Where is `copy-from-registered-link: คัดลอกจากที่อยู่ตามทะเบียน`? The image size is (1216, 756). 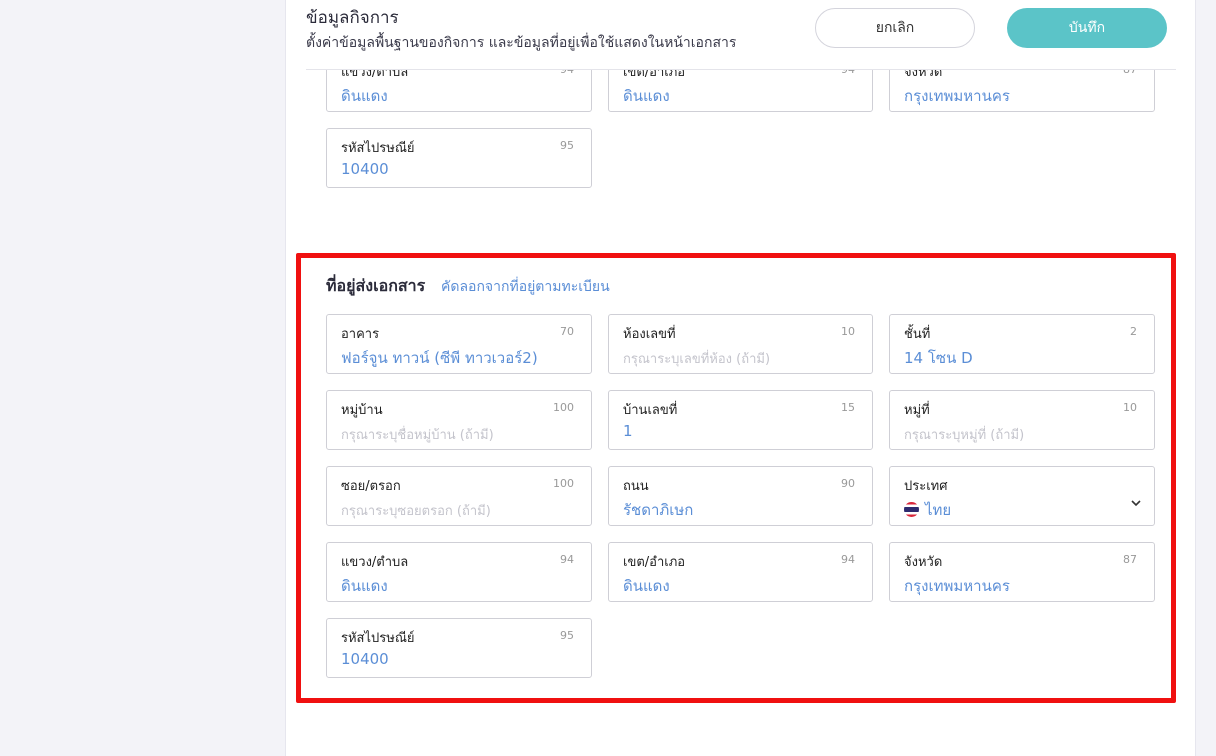 copy-from-registered-link: คัดลอกจากที่อยู่ตามทะเบียน is located at coordinates (525, 287).